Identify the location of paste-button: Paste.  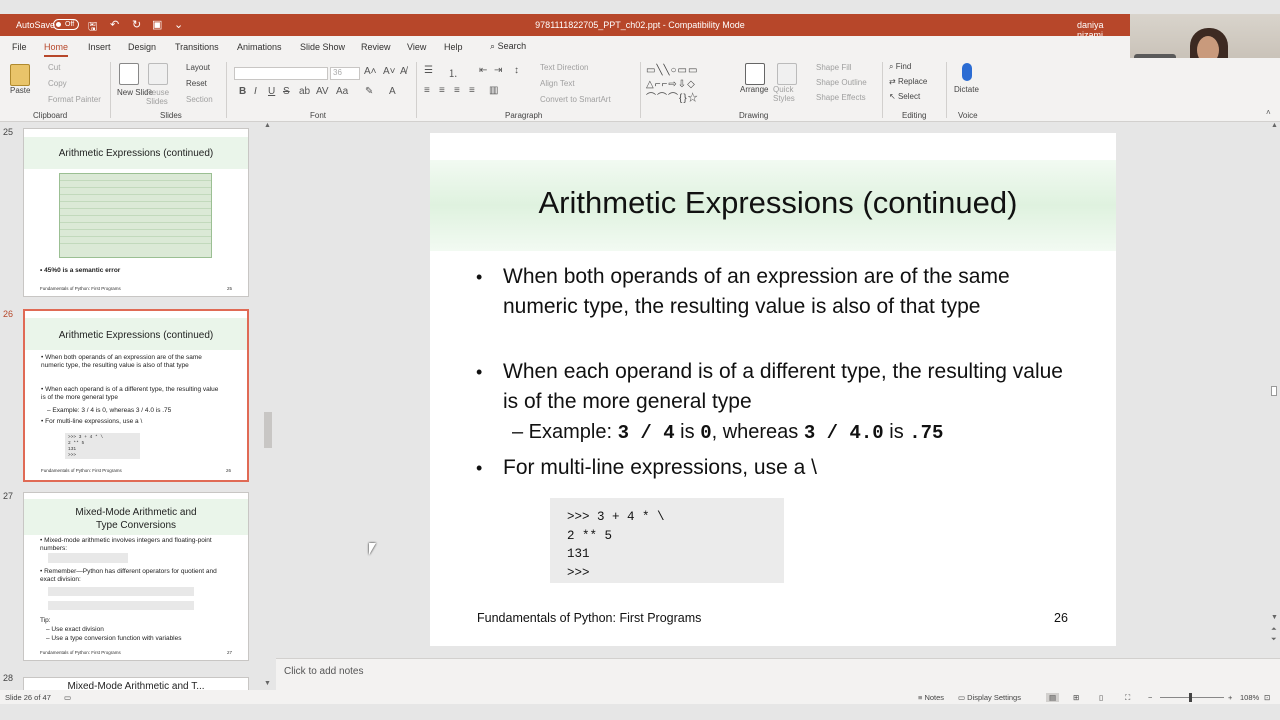
(20, 90).